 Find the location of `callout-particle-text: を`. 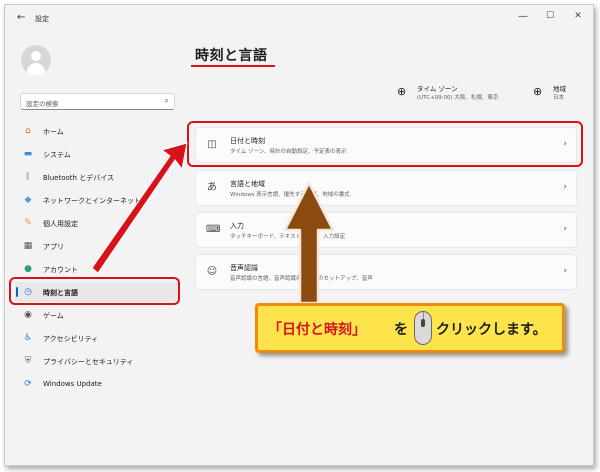

callout-particle-text: を is located at coordinates (401, 330).